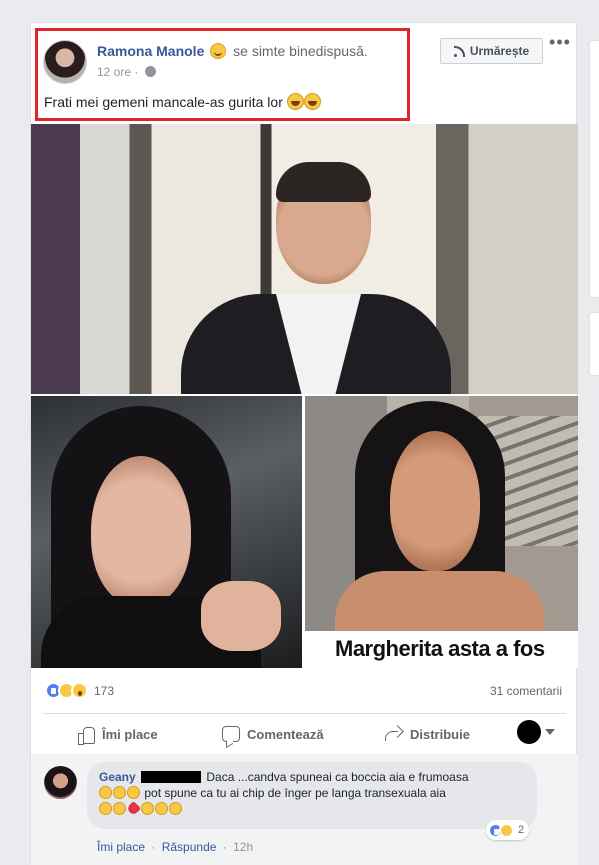 The width and height of the screenshot is (599, 865). Describe the element at coordinates (133, 808) in the screenshot. I see `heart-emoji-icon` at that location.